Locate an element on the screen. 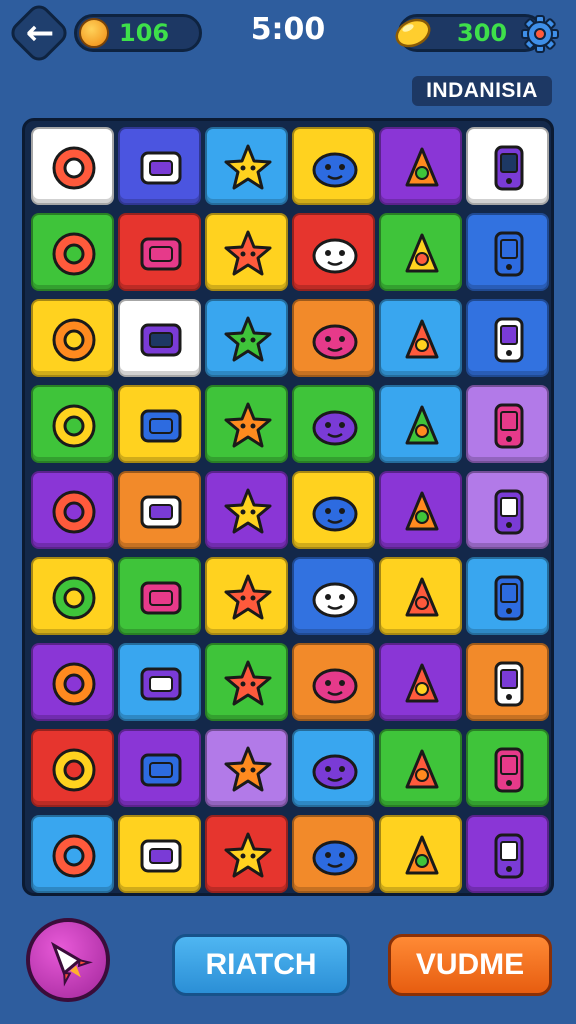 The height and width of the screenshot is (1024, 576). green-monster-icon is located at coordinates (422, 769).